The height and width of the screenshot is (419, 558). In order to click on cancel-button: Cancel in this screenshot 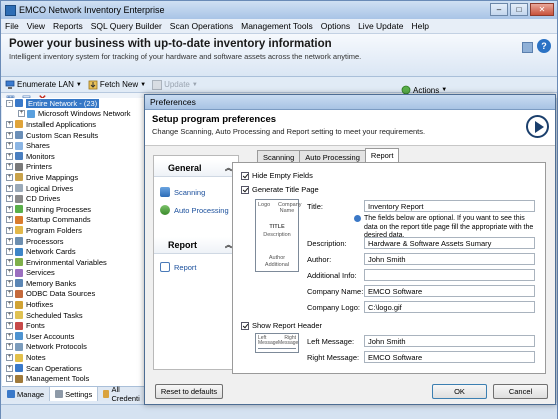, I will do `click(520, 391)`.